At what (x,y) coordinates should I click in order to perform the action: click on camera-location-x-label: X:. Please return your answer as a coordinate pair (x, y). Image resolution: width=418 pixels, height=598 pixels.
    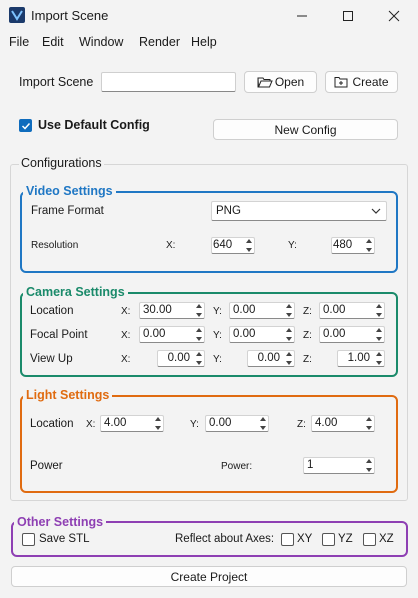
    Looking at the image, I should click on (126, 311).